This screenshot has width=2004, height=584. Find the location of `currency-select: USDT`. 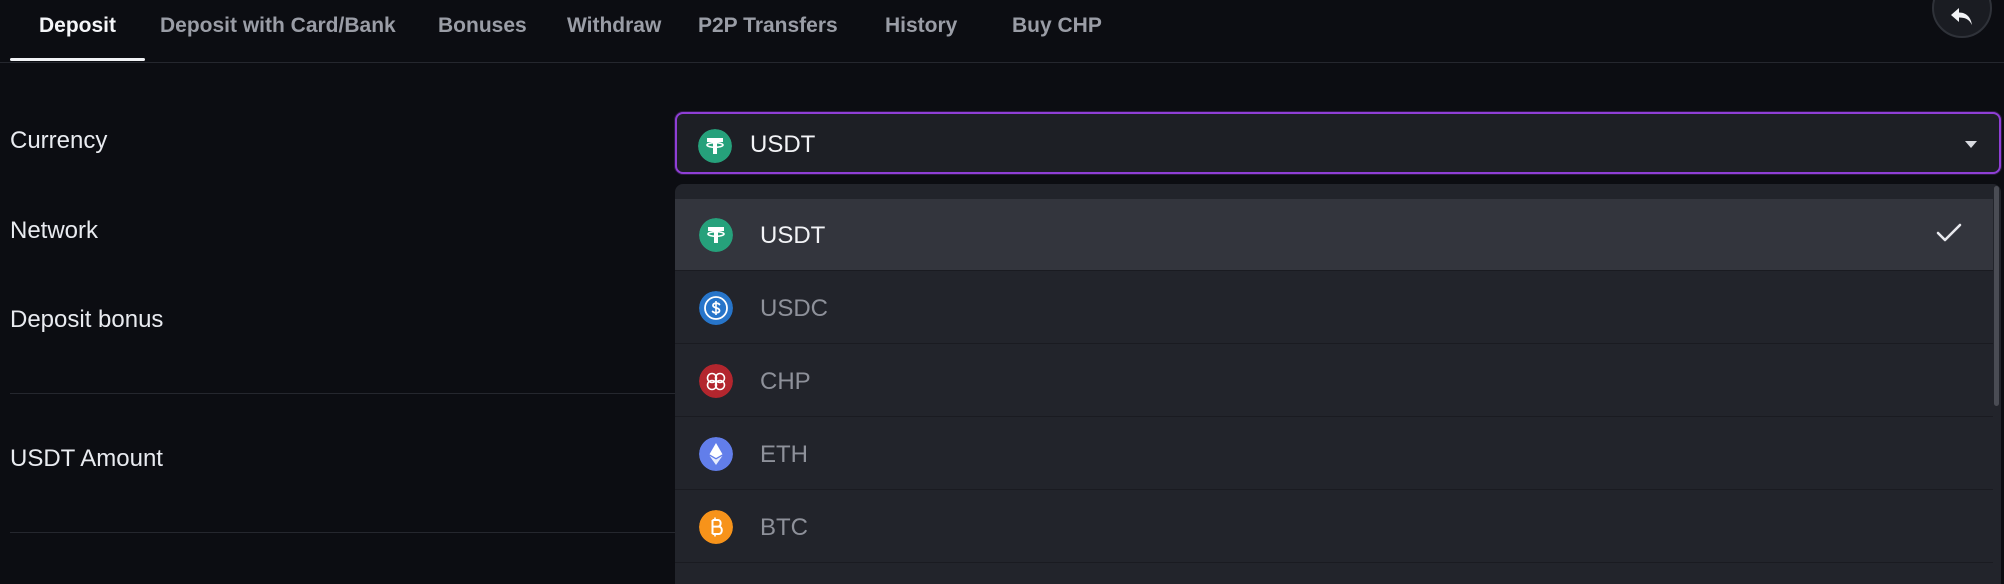

currency-select: USDT is located at coordinates (1338, 143).